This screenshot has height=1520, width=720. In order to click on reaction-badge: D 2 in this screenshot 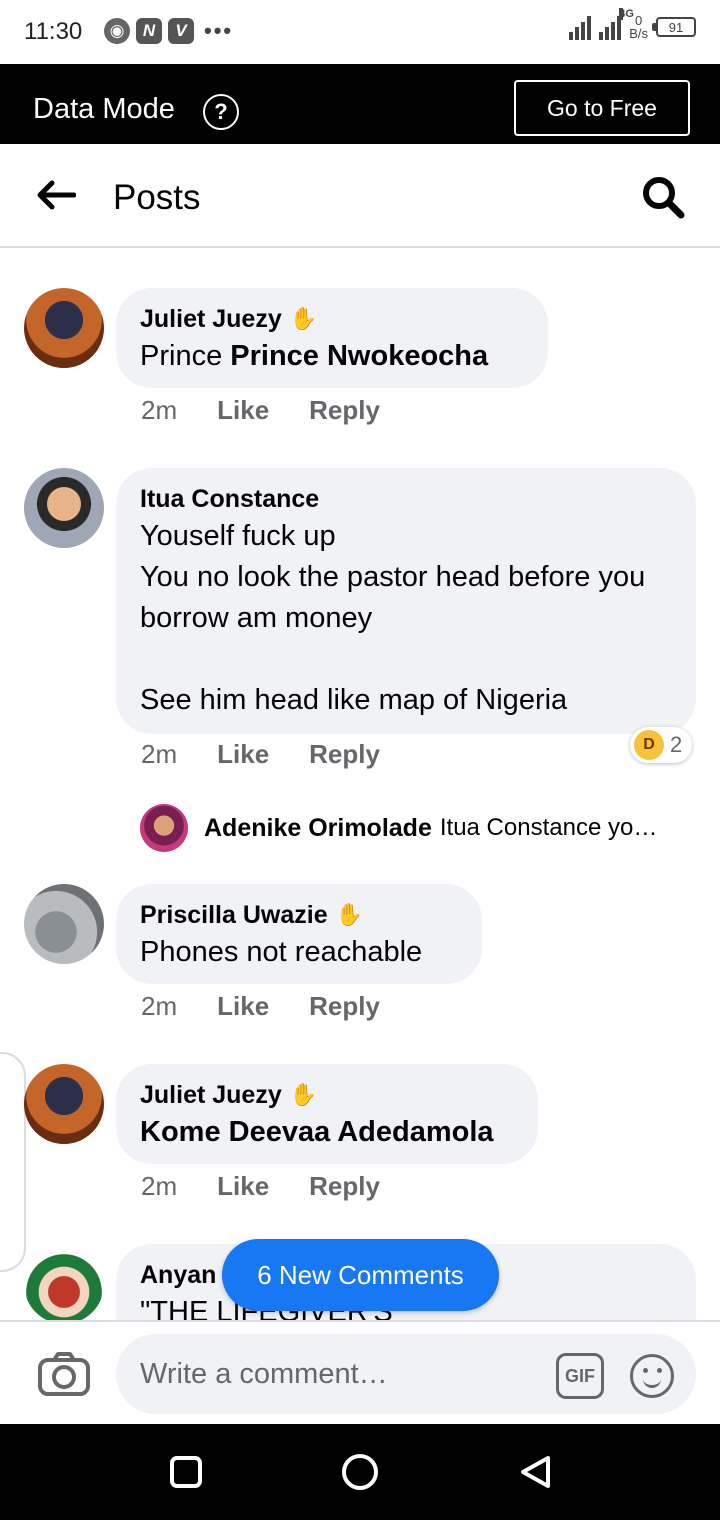, I will do `click(661, 745)`.